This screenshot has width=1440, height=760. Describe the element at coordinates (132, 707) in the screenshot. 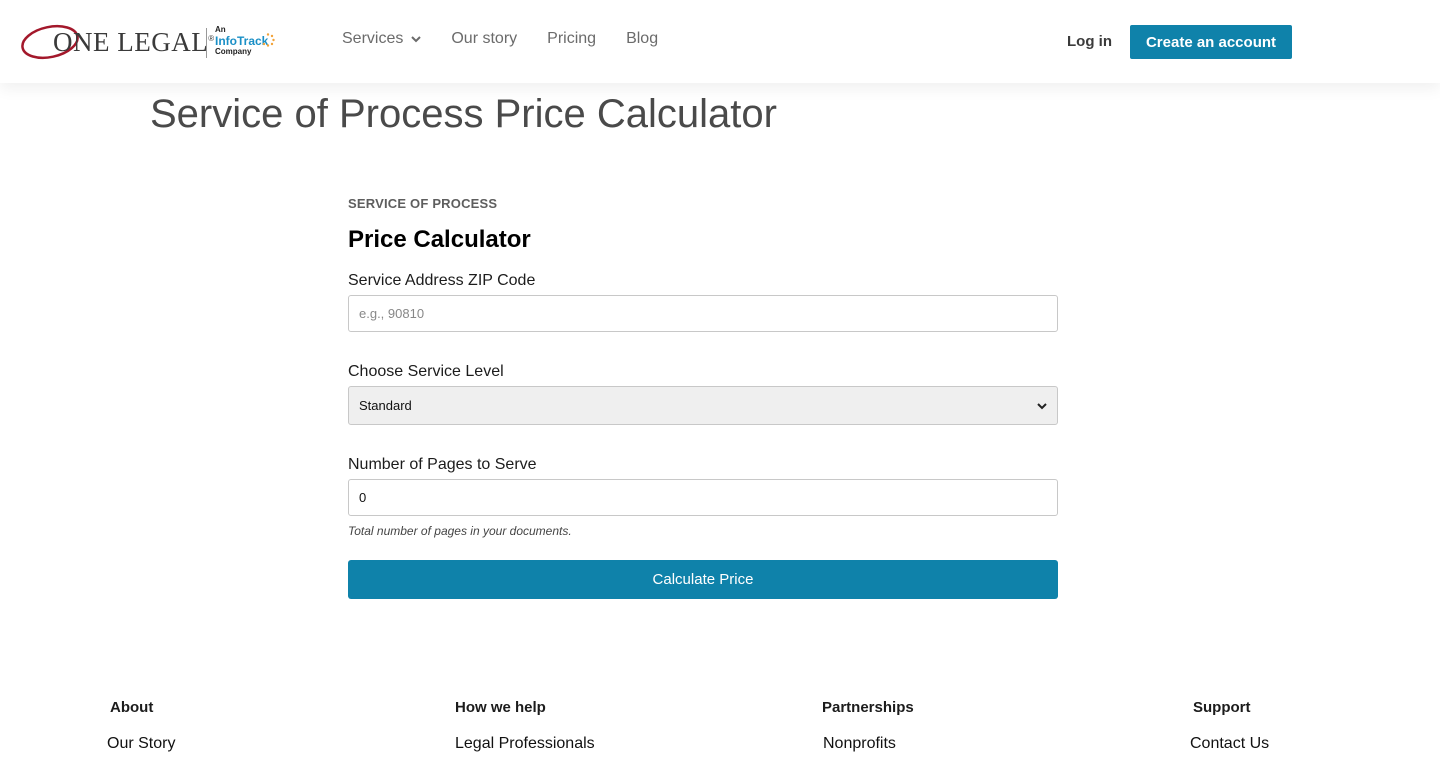

I see `footer-heading: About` at that location.